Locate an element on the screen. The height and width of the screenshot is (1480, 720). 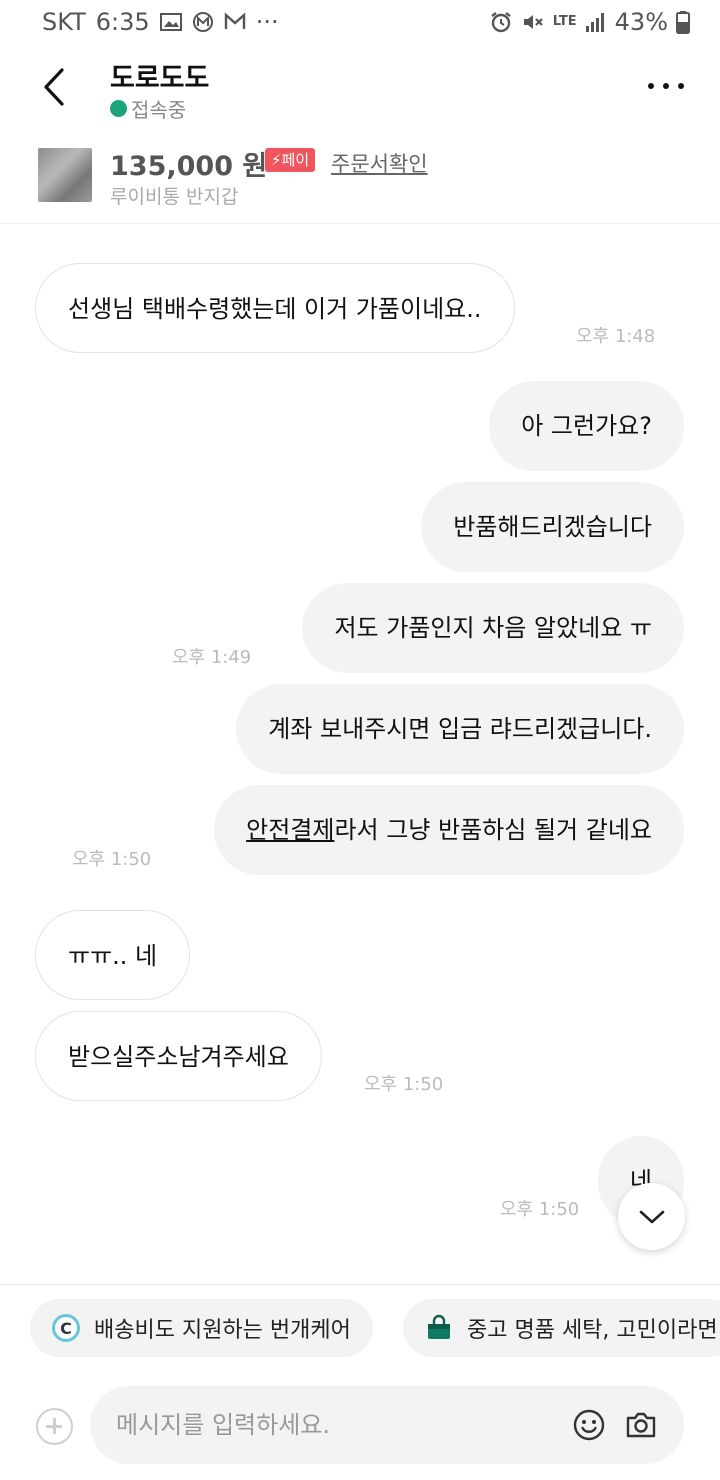
clock: 6:35 is located at coordinates (122, 22).